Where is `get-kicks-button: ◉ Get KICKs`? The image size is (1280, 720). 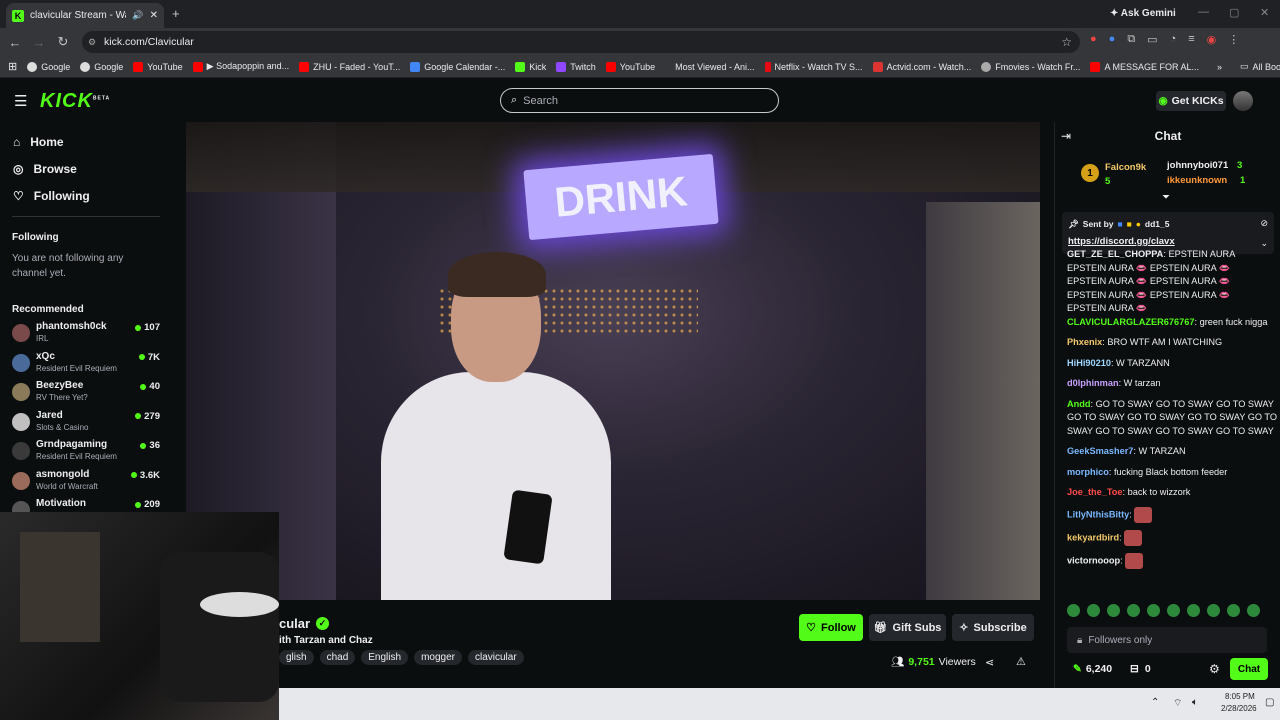 get-kicks-button: ◉ Get KICKs is located at coordinates (1191, 101).